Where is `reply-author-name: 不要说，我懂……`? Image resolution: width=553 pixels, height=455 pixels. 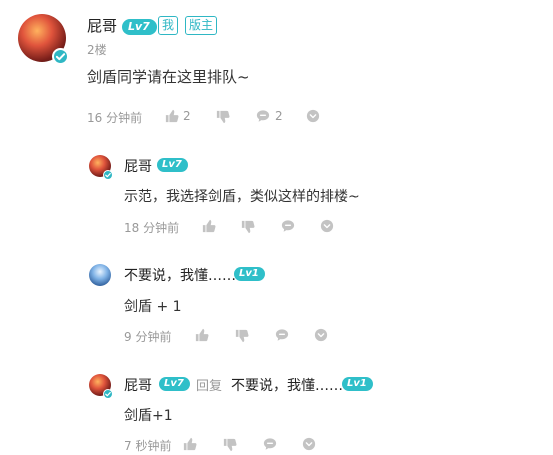 reply-author-name: 不要说，我懂…… is located at coordinates (180, 275).